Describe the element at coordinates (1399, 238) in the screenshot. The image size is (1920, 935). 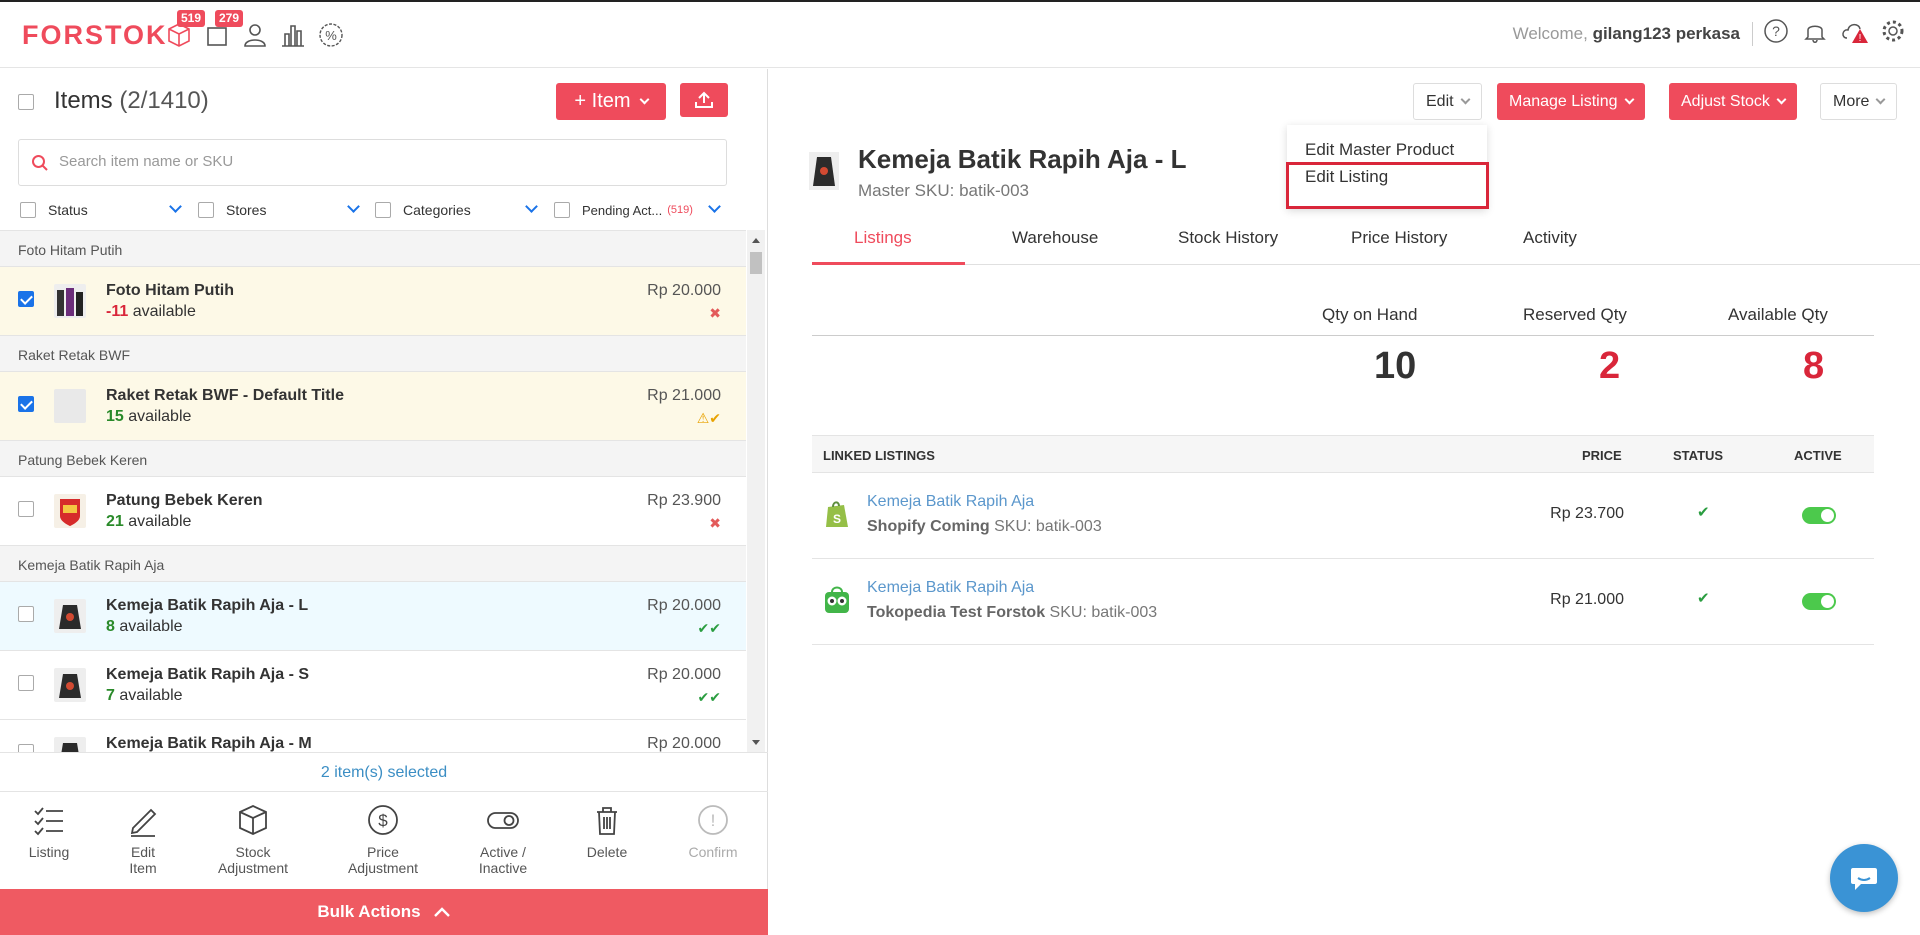
I see `tab-price-history: Price History` at that location.